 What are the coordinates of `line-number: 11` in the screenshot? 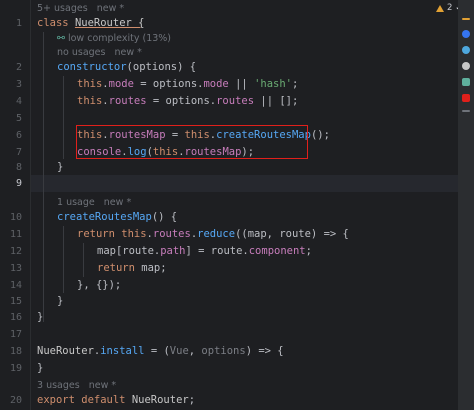 It's located at (15, 234).